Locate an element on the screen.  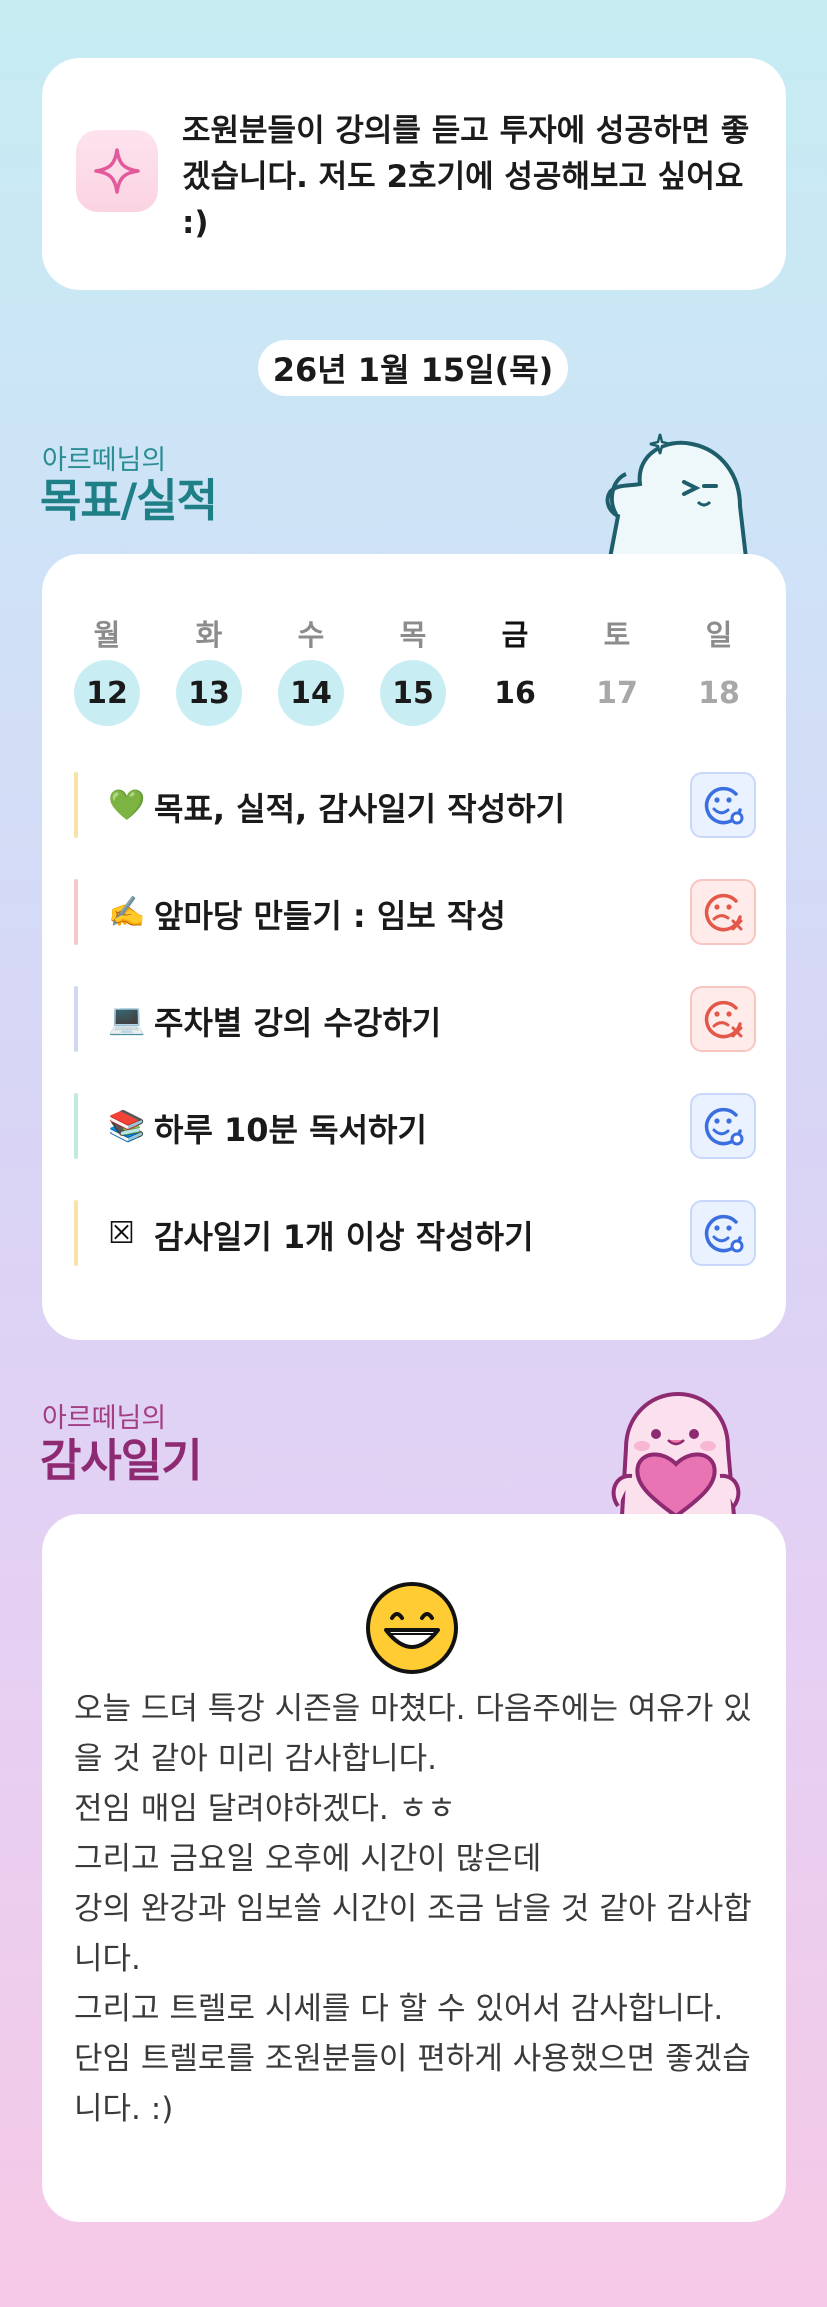
weekday-label: 화 is located at coordinates (209, 635).